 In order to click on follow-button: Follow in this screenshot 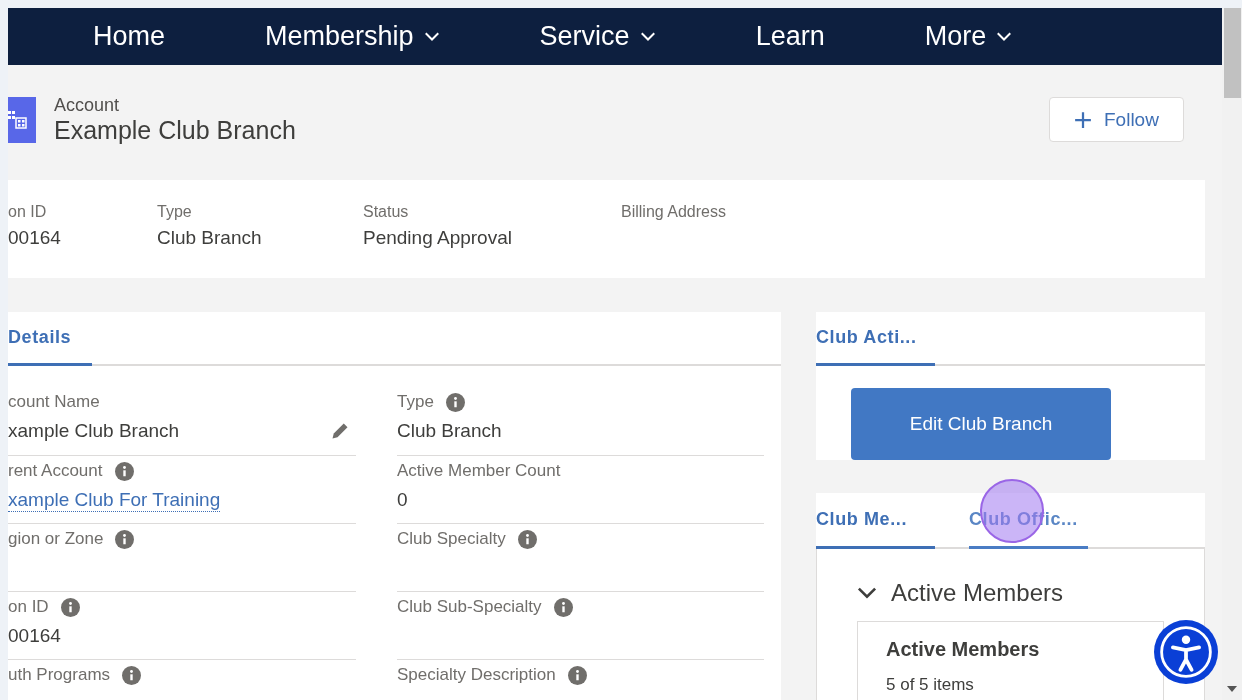, I will do `click(1116, 119)`.